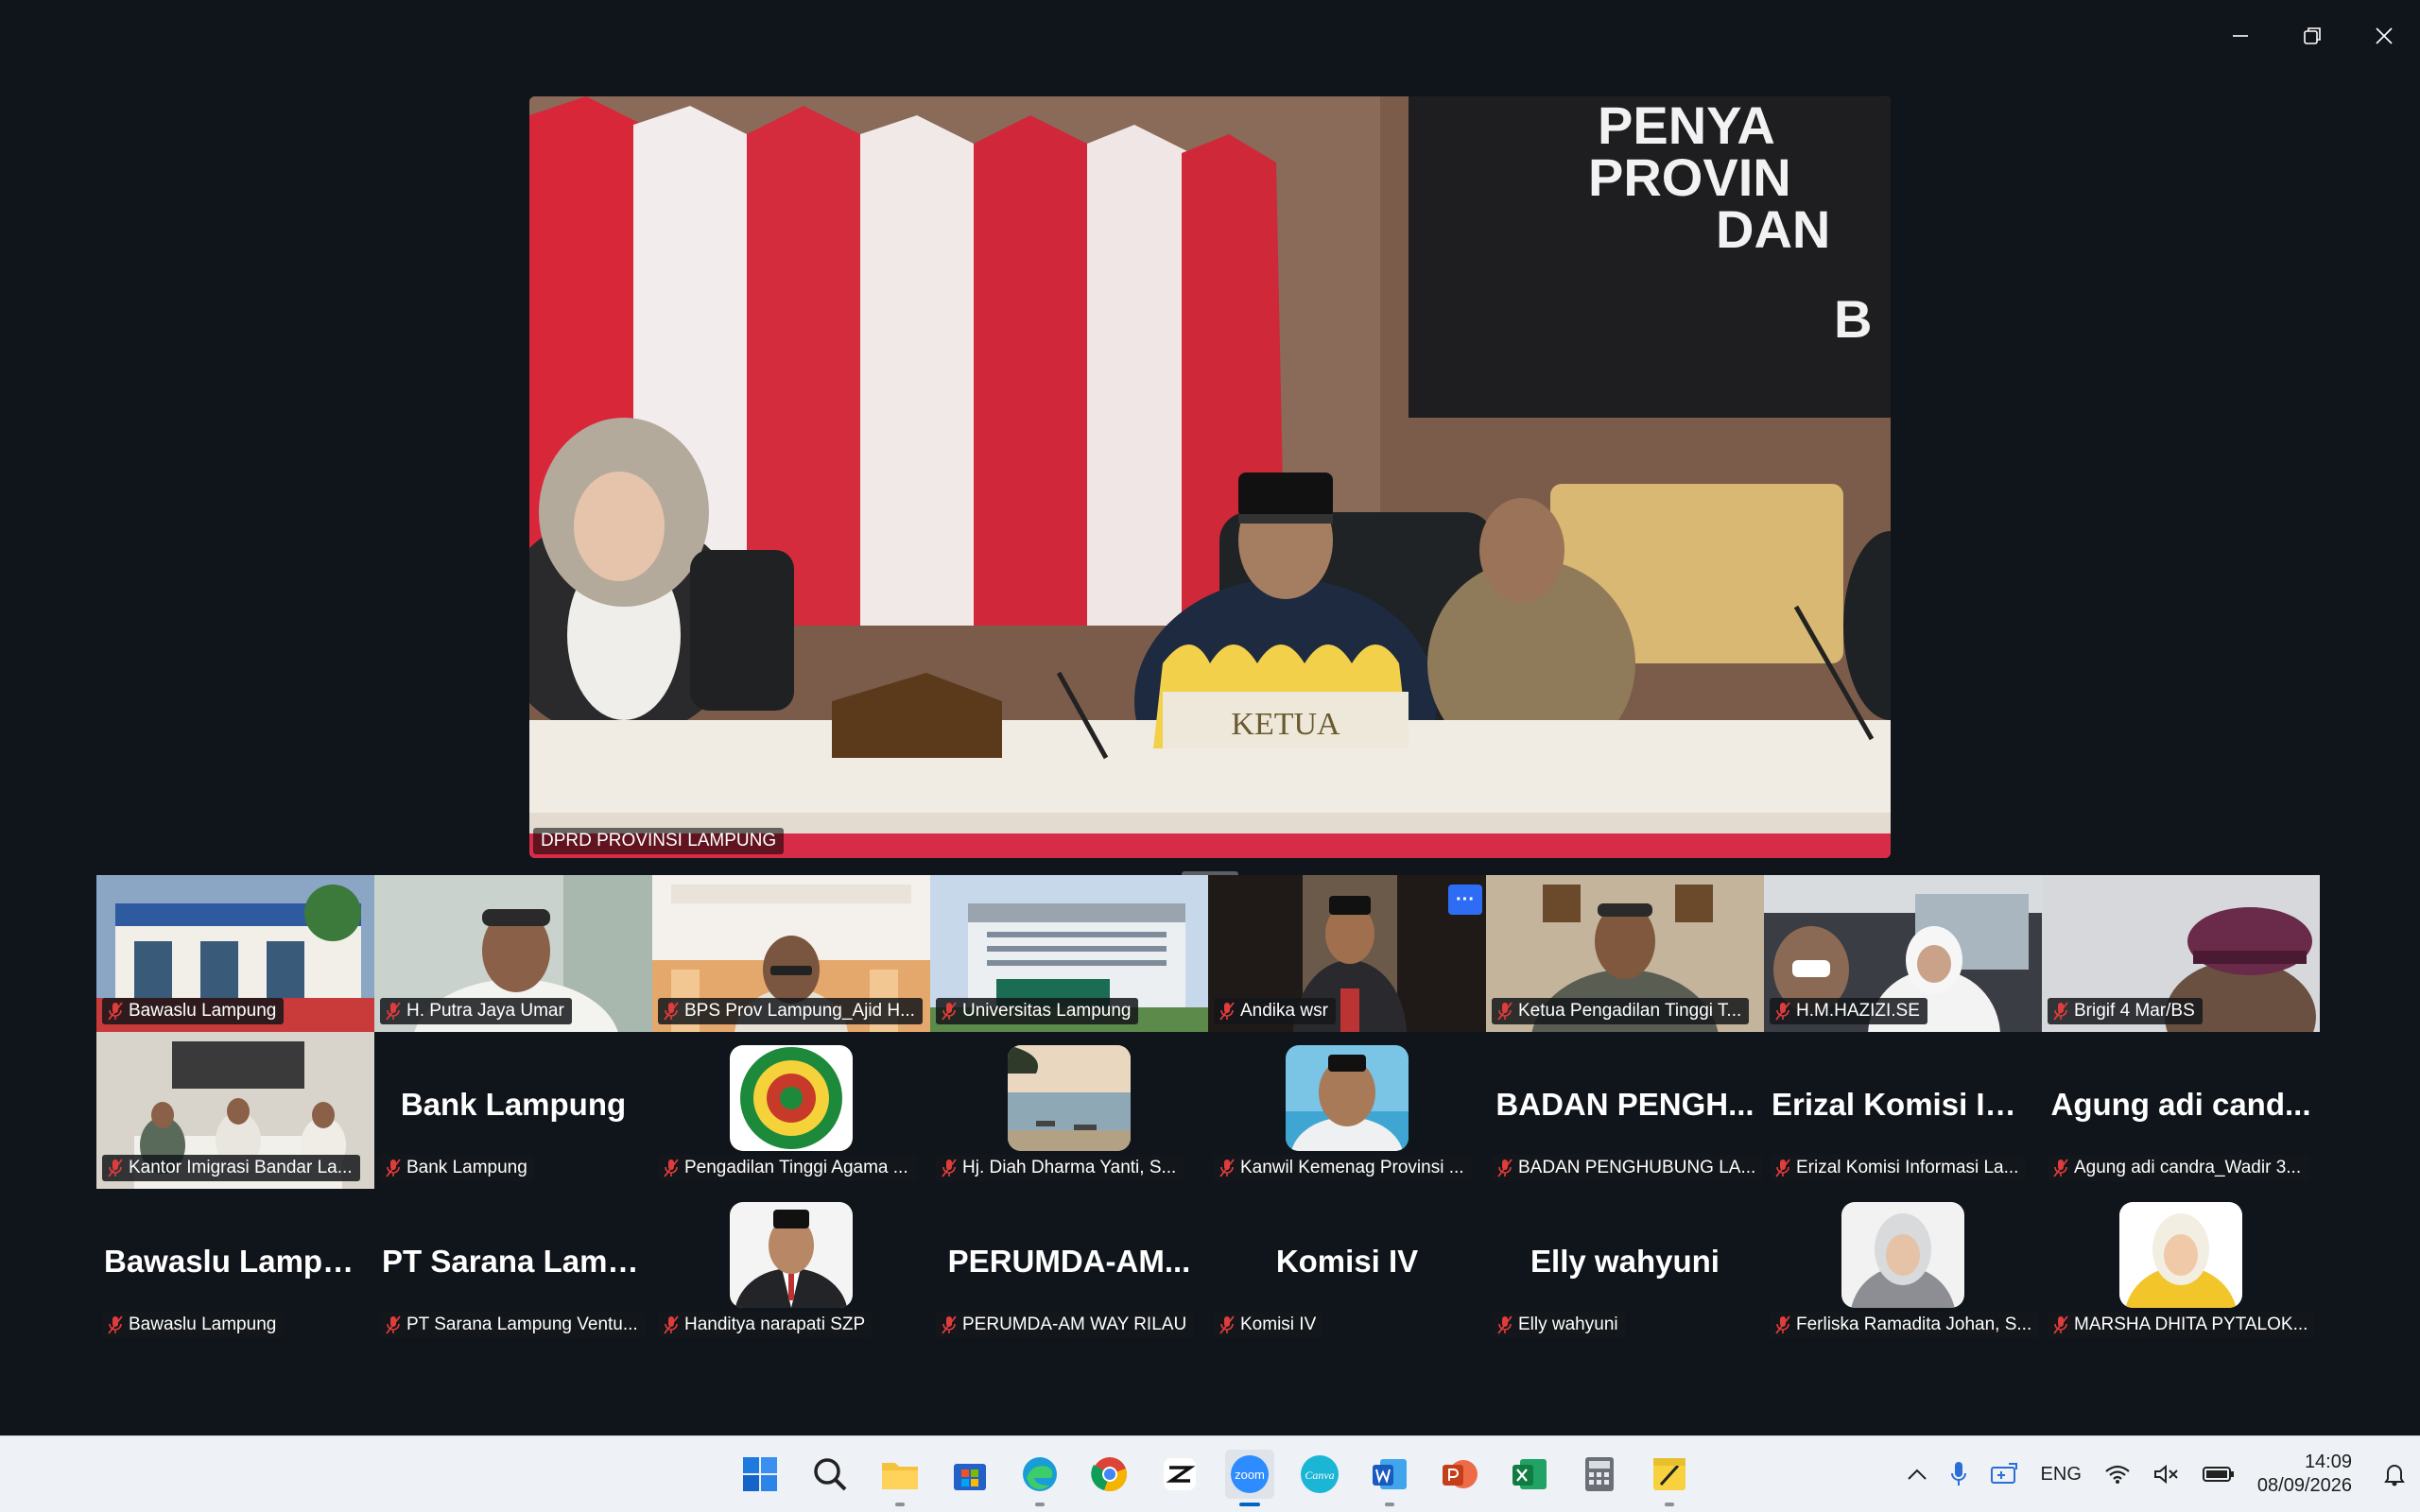 This screenshot has height=1512, width=2420. I want to click on notifications-button, so click(2394, 1474).